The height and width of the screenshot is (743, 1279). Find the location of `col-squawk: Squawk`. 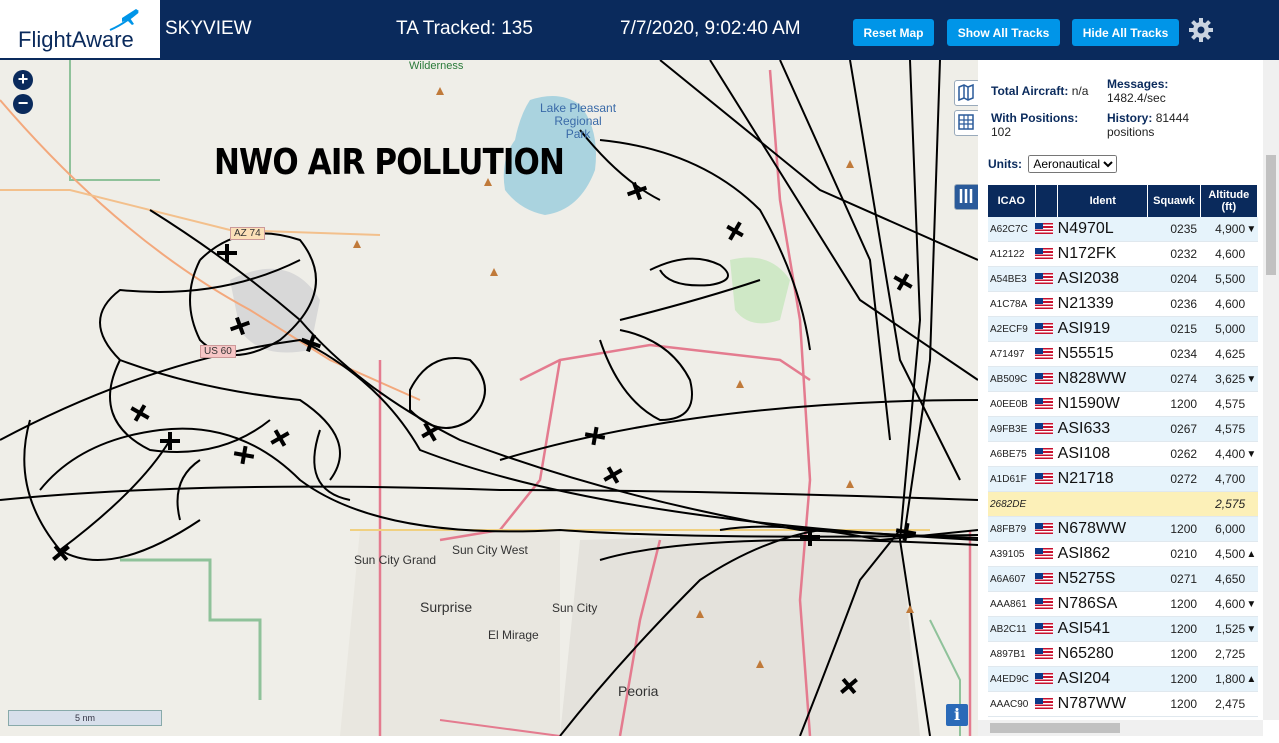

col-squawk: Squawk is located at coordinates (1174, 201).